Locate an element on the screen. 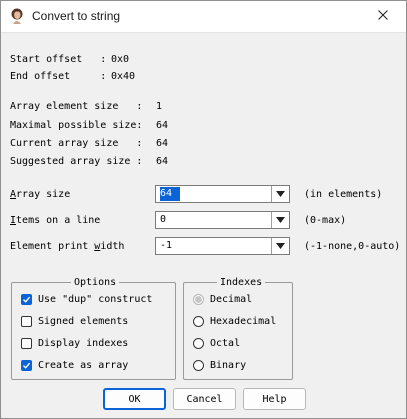 The height and width of the screenshot is (419, 407). octal-radio: Octal is located at coordinates (216, 343).